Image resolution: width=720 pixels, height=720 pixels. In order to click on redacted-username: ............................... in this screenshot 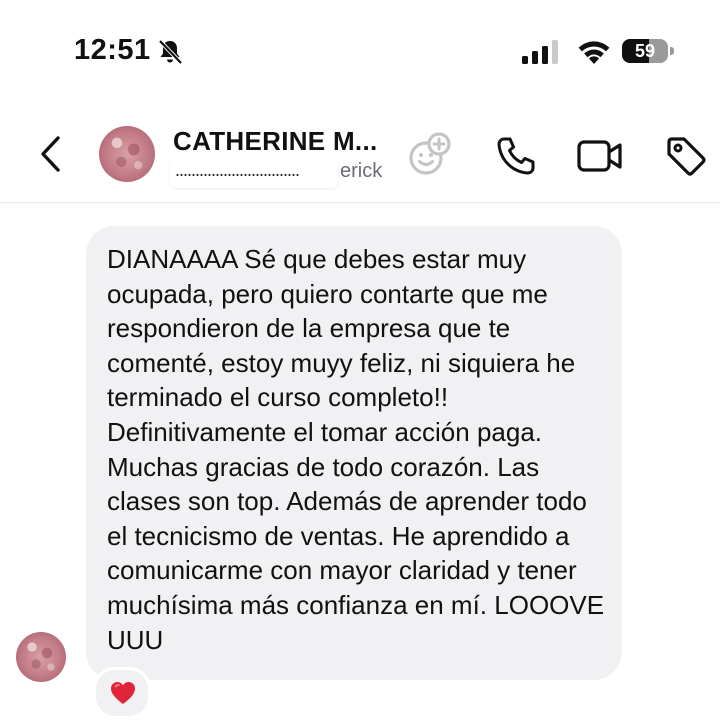, I will do `click(254, 172)`.